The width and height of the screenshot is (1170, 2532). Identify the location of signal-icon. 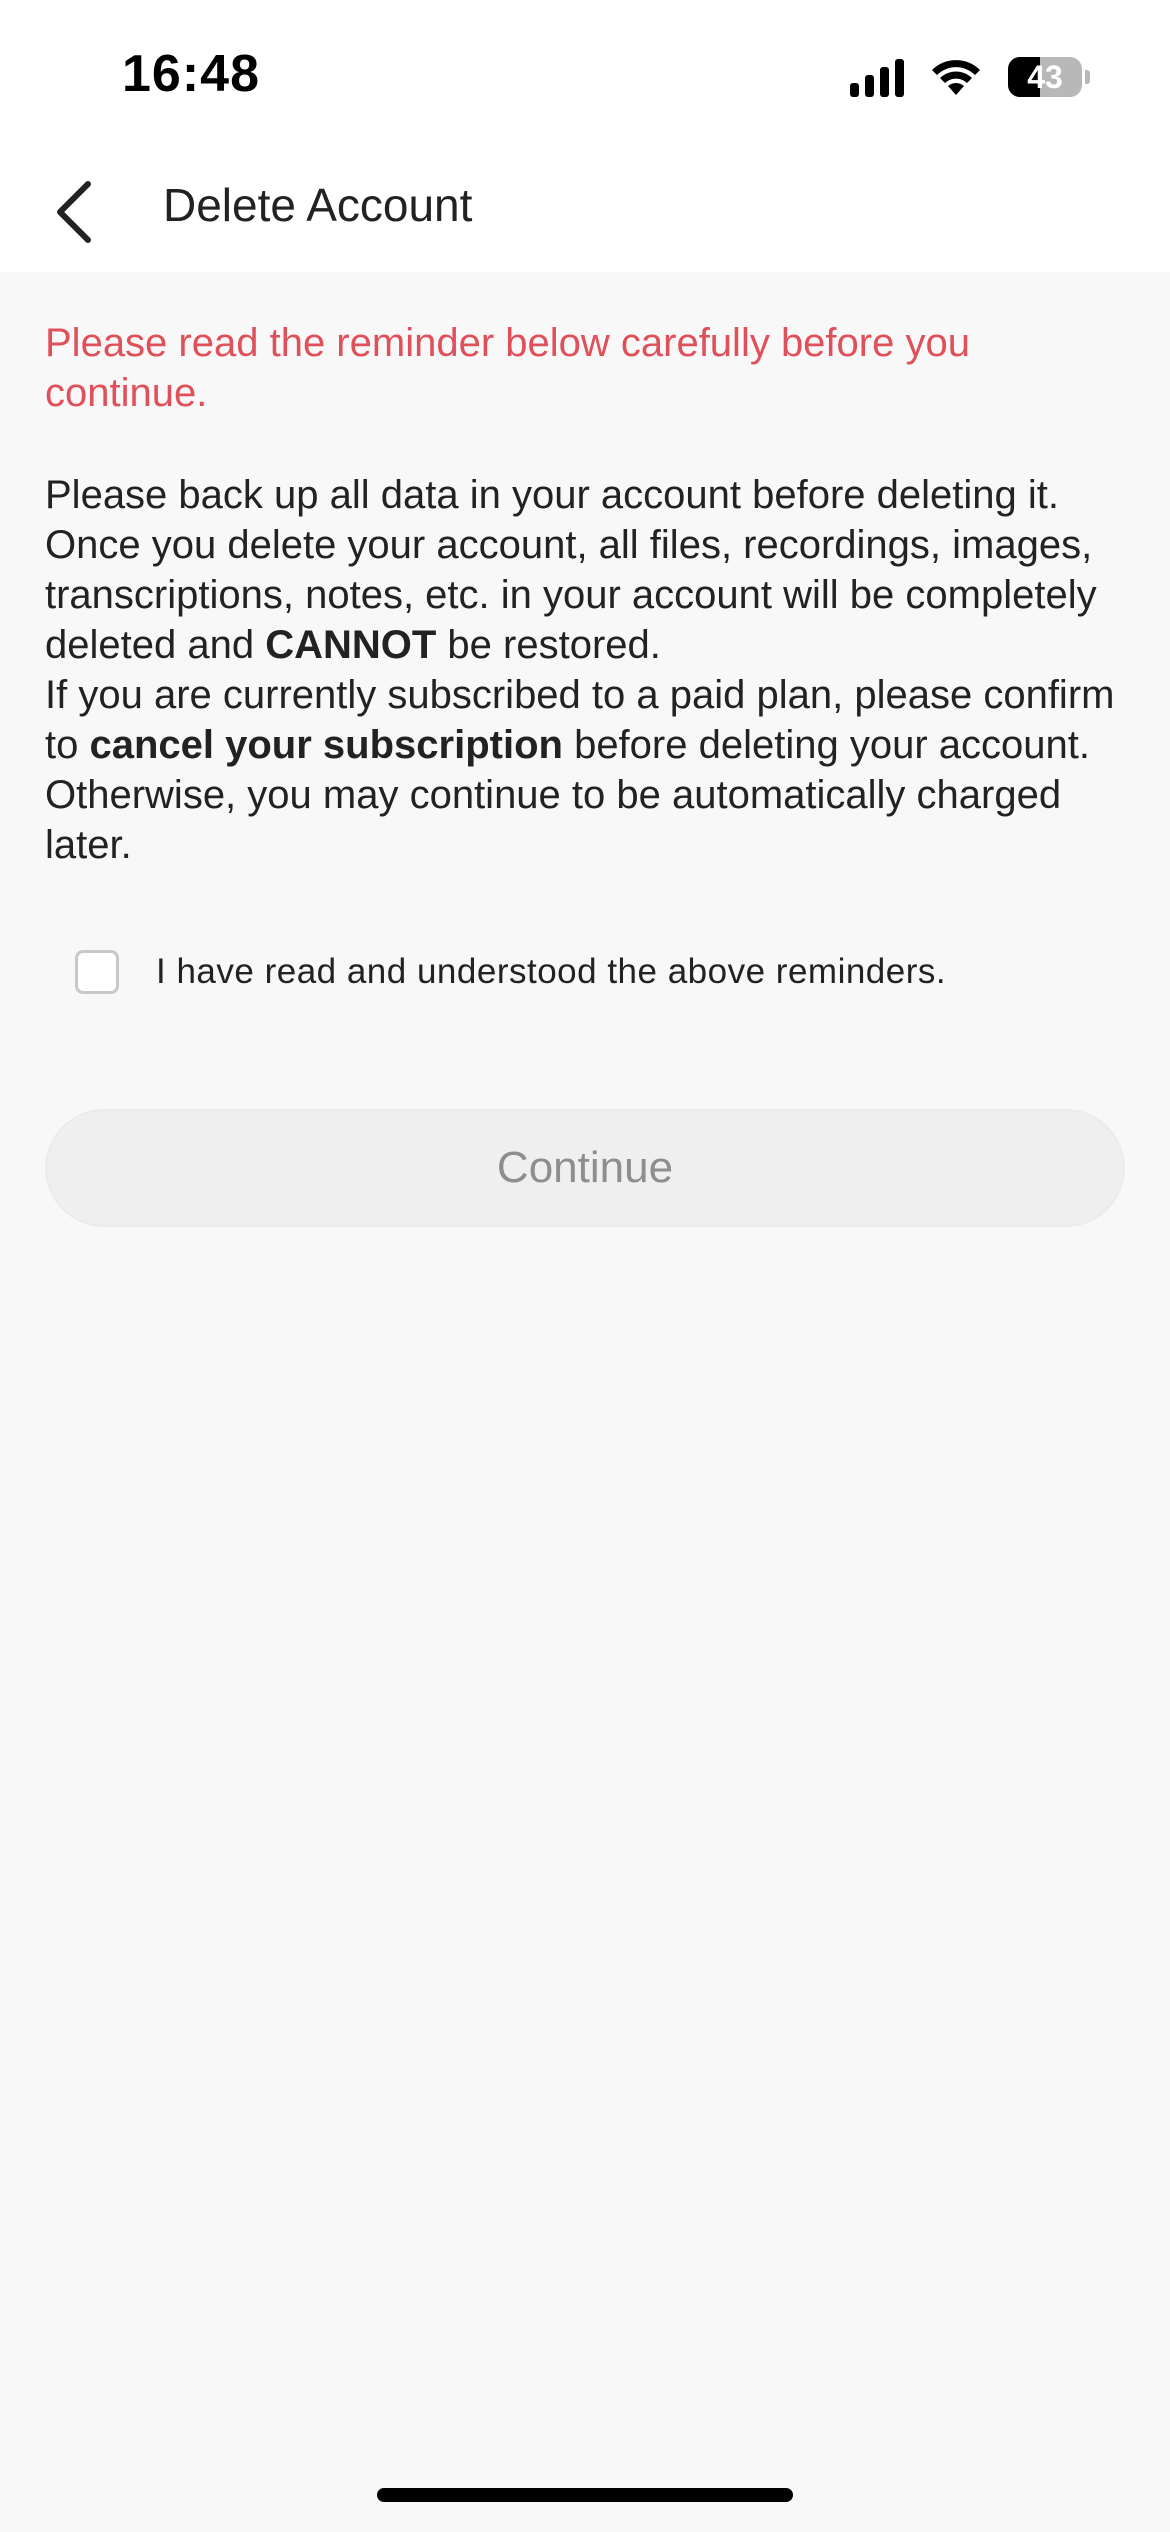
(877, 77).